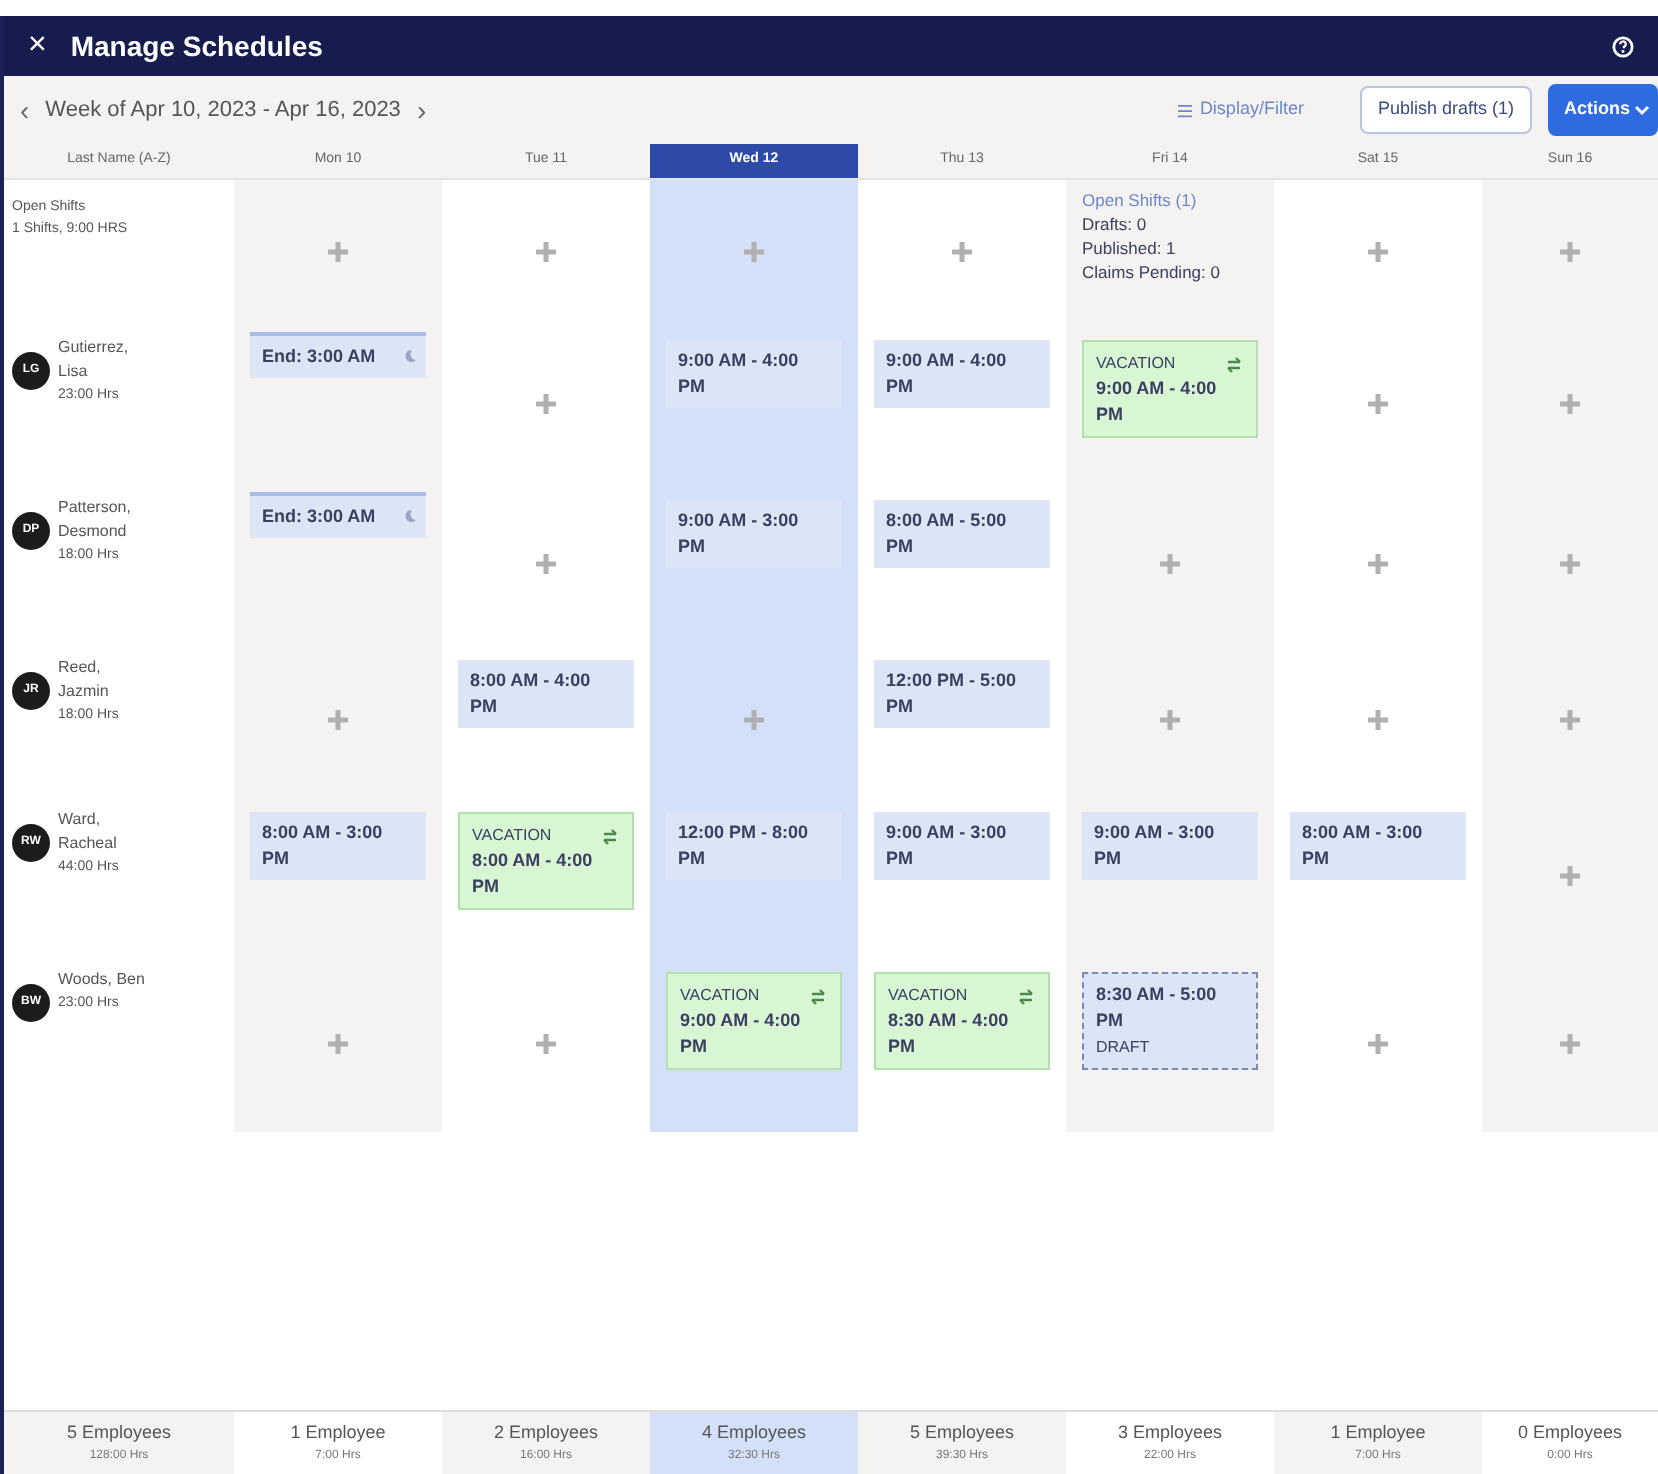  I want to click on shift-block: 12:00 PM - 8:00 PM, so click(754, 846).